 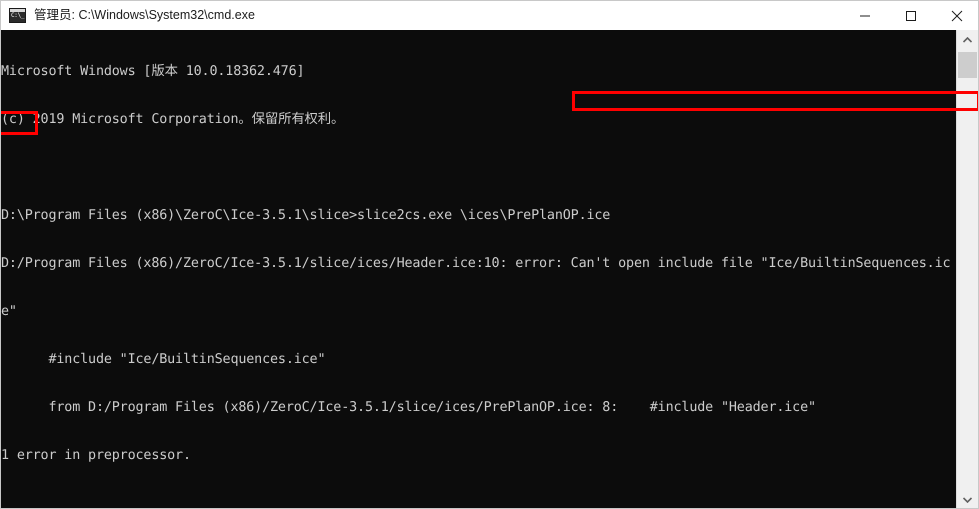 I want to click on vertical-scrollbar, so click(x=967, y=269).